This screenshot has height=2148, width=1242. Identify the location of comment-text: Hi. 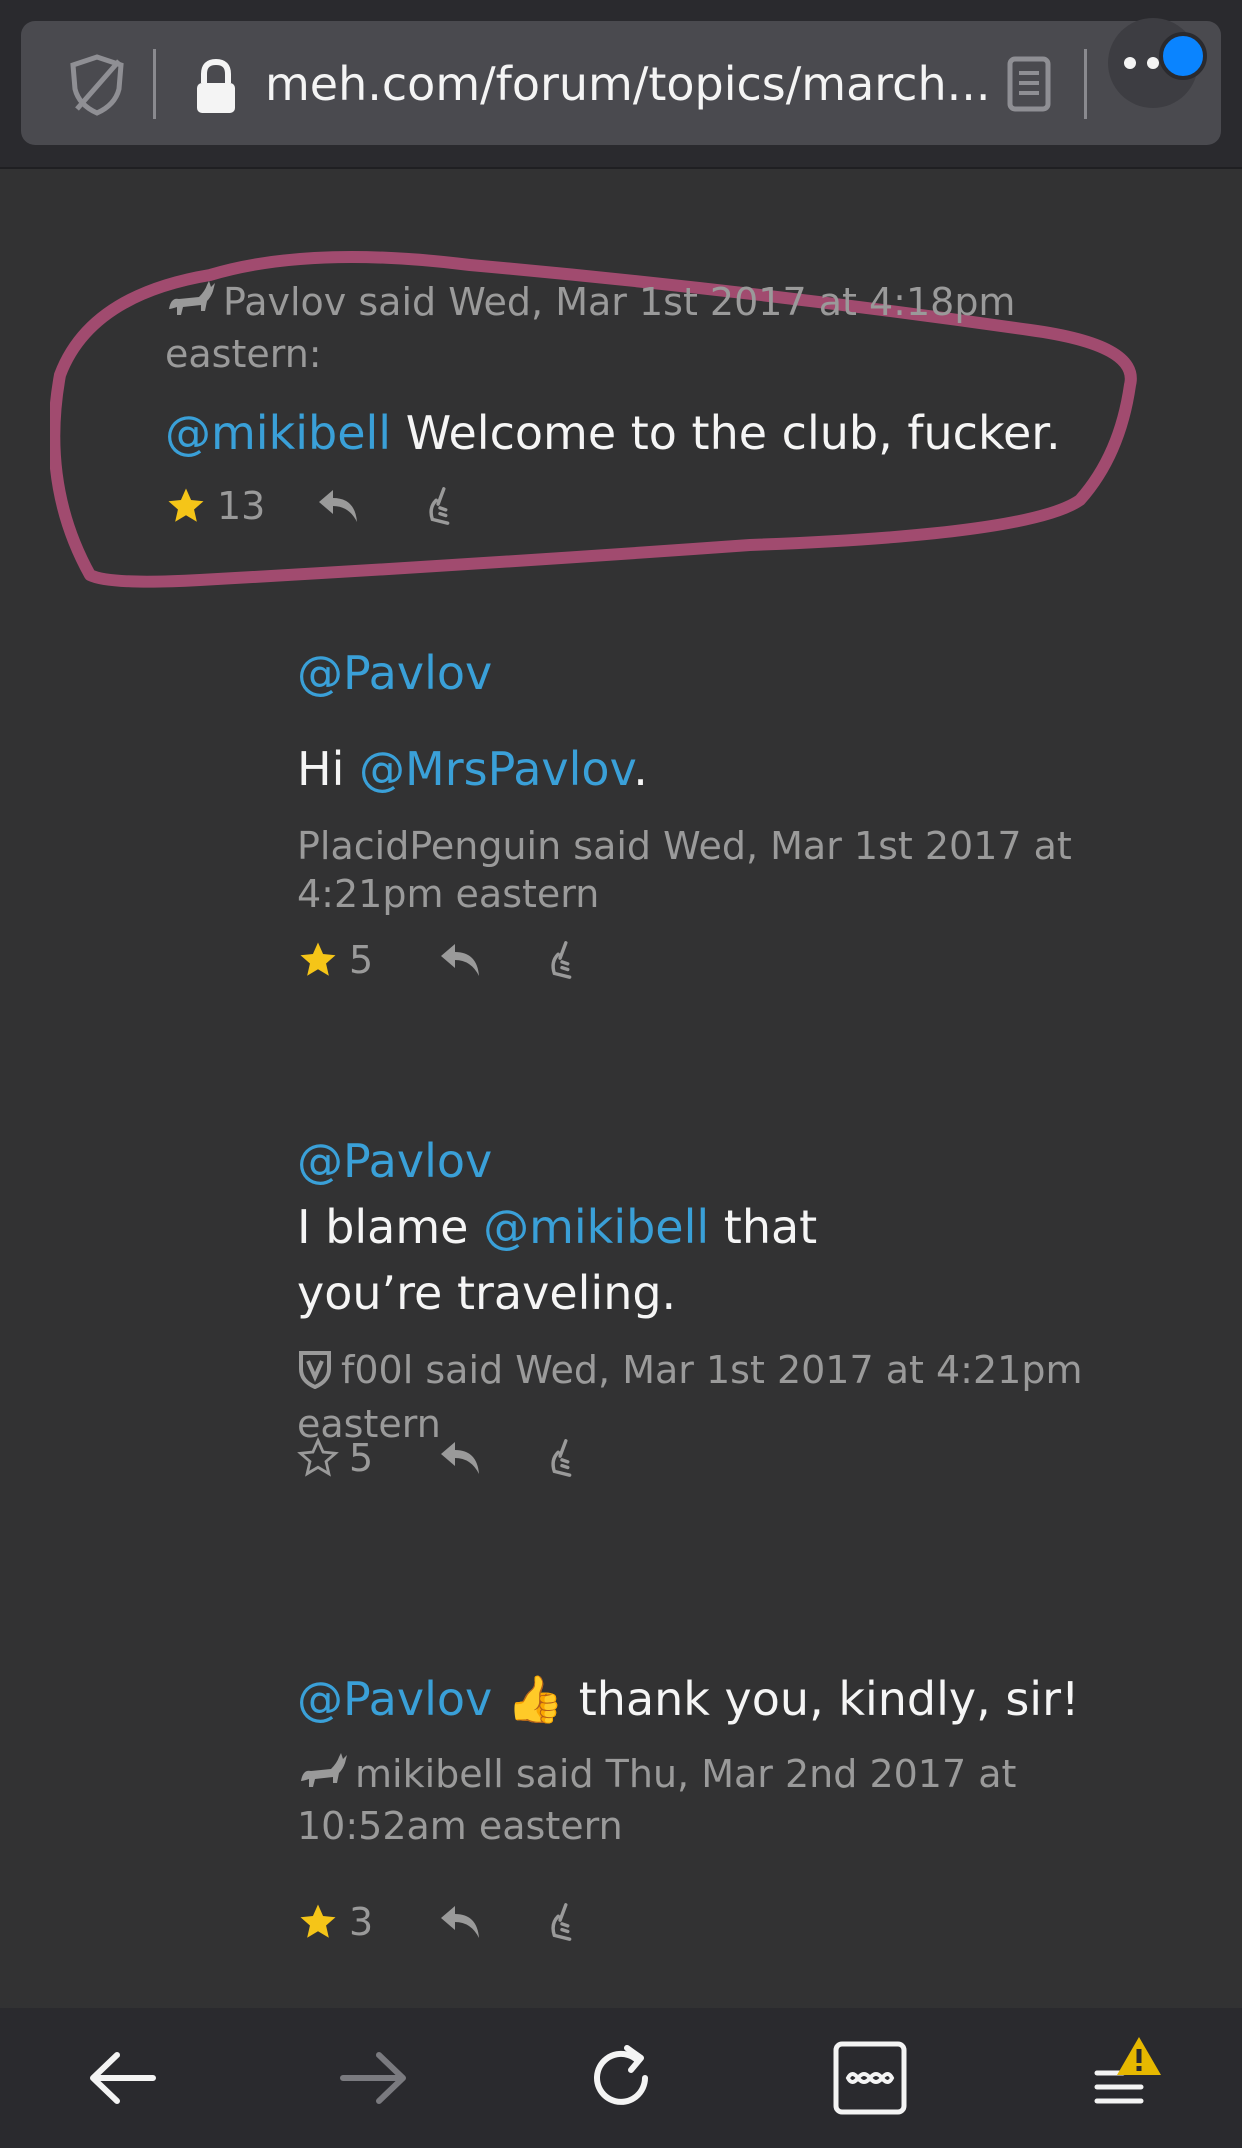
(328, 769).